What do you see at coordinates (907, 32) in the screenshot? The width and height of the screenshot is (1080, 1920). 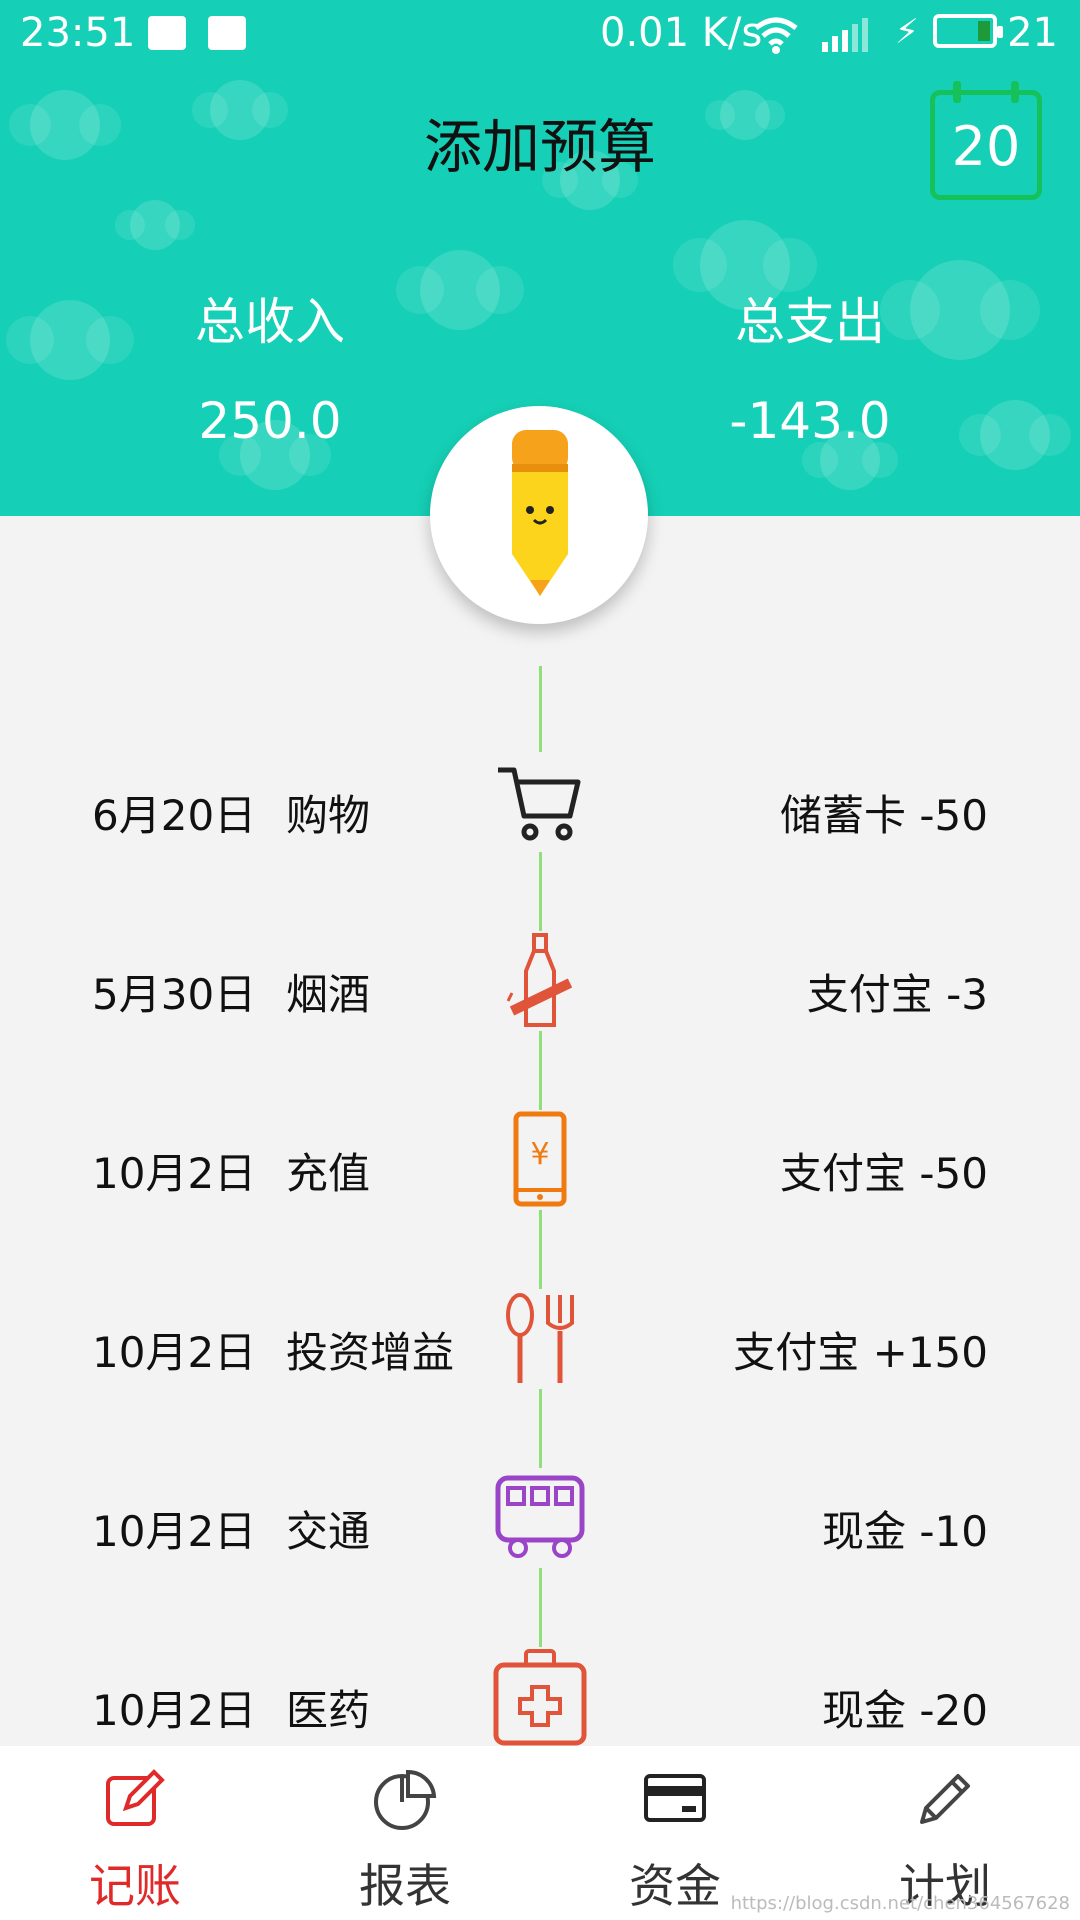 I see `charging-icon: ⚡` at bounding box center [907, 32].